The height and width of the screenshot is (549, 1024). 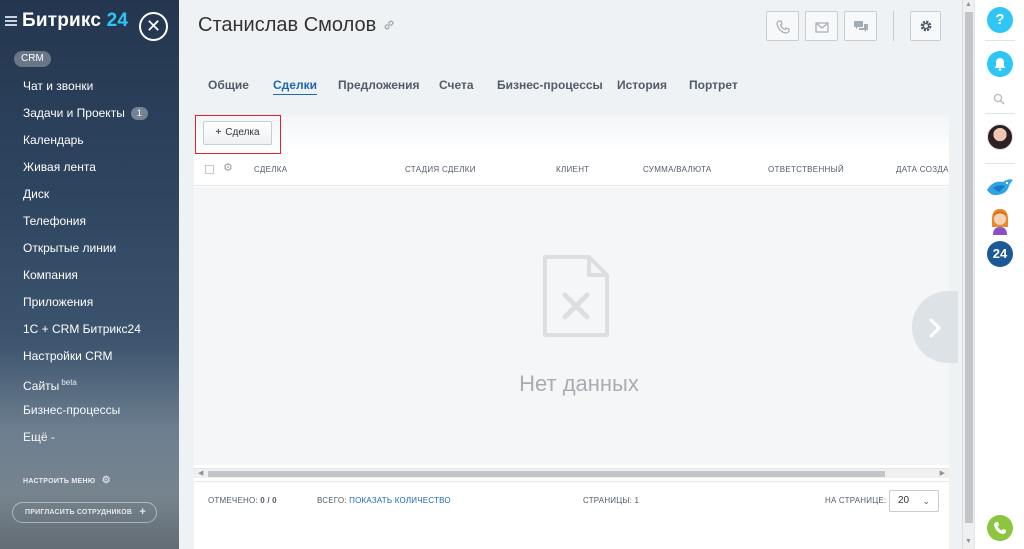 What do you see at coordinates (608, 500) in the screenshot?
I see `pages-label: СТРАНИЦЫ:` at bounding box center [608, 500].